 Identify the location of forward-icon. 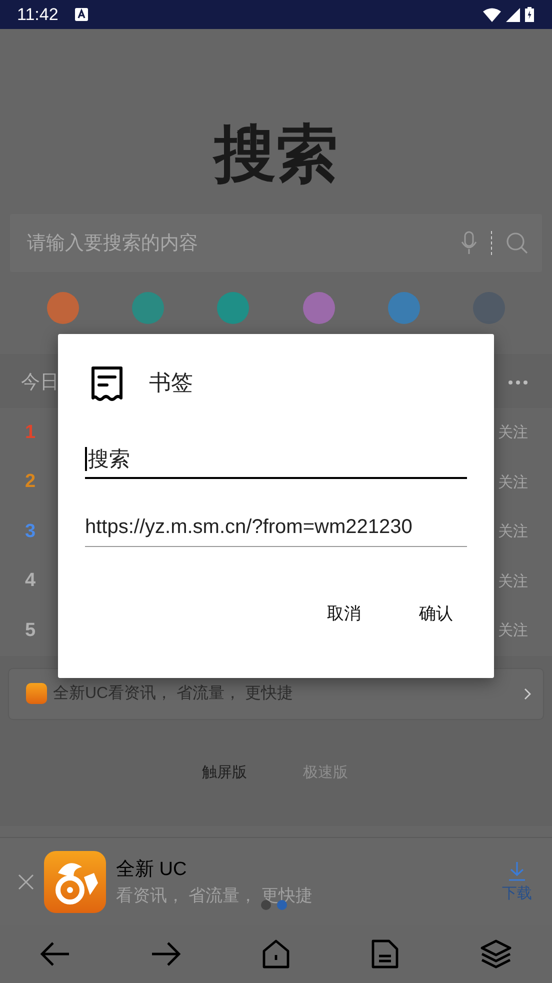
(166, 954).